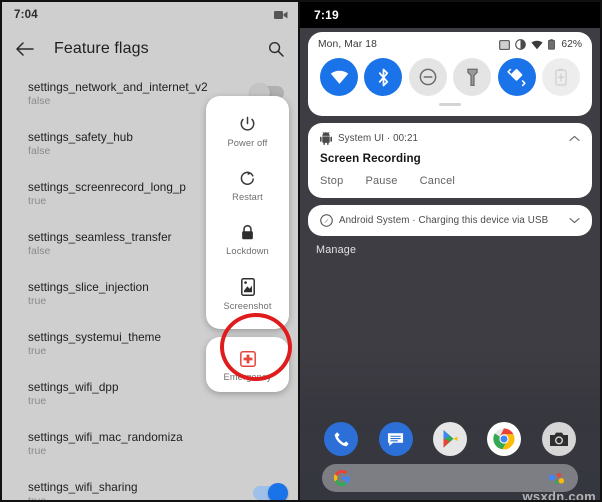  Describe the element at coordinates (105, 437) in the screenshot. I see `flag-name: settings_wifi_mac_randomiza` at that location.